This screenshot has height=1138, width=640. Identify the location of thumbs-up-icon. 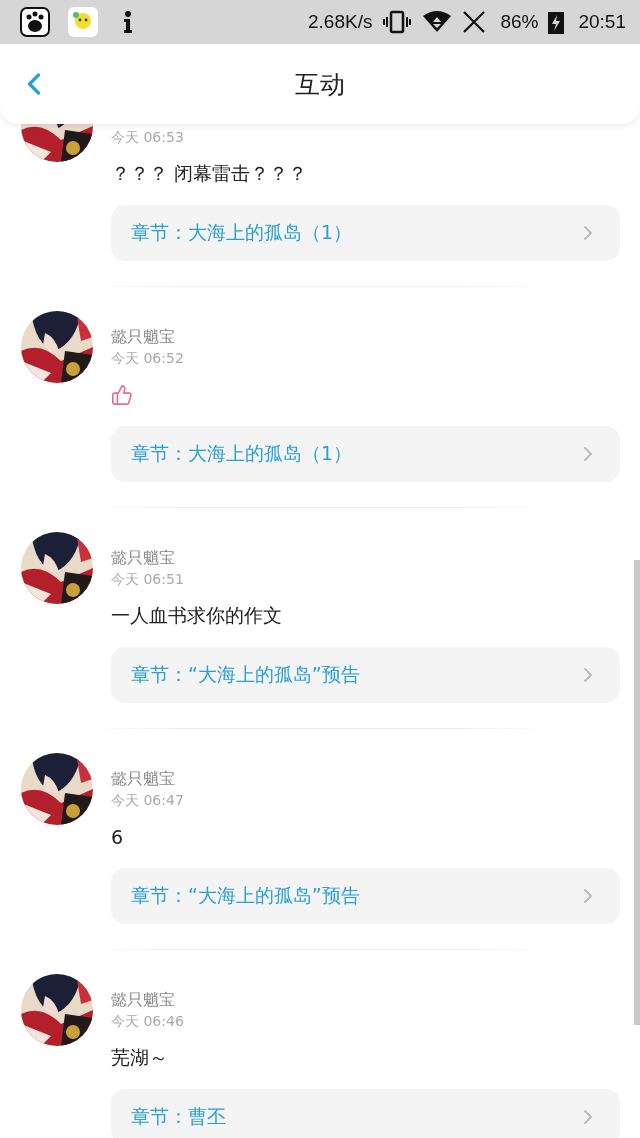
(122, 395).